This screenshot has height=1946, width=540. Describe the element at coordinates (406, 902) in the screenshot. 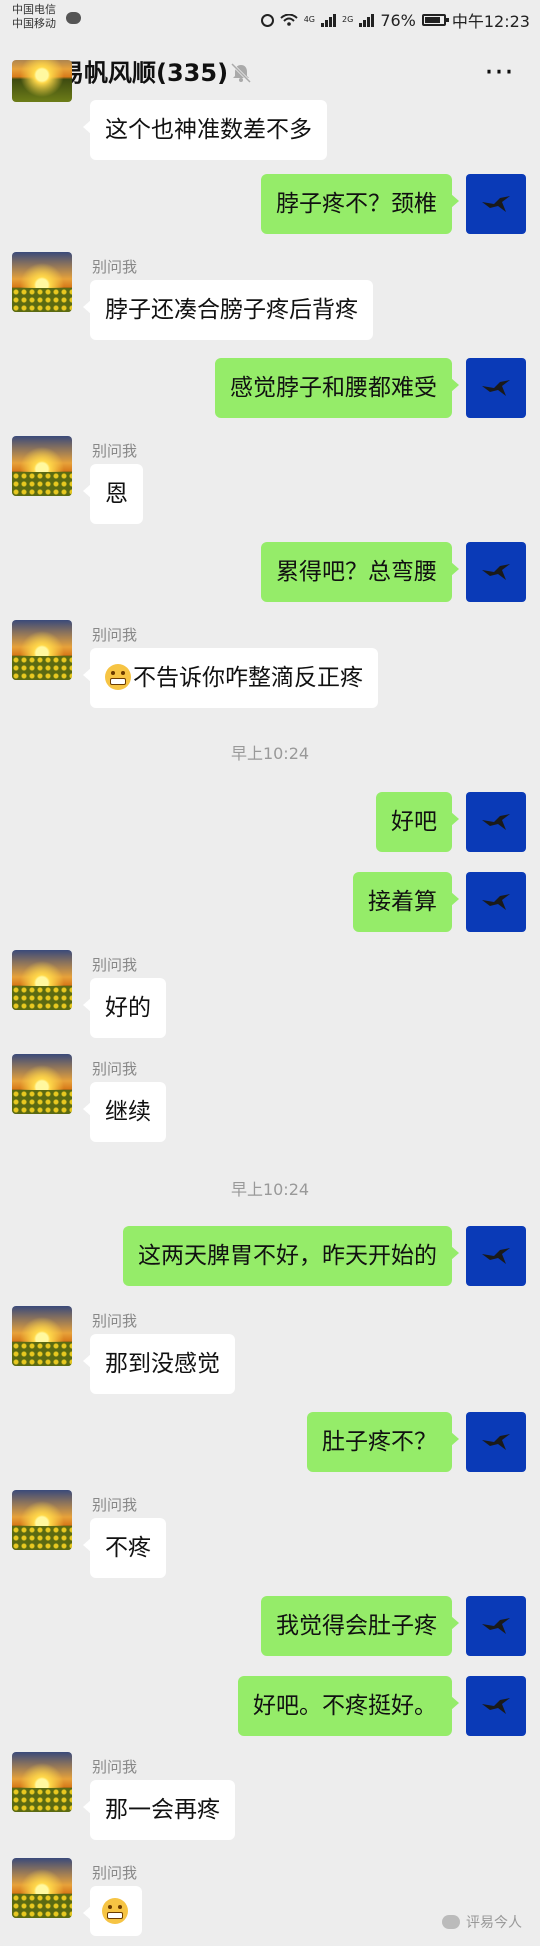

I see `message-bubble: 接着算` at that location.